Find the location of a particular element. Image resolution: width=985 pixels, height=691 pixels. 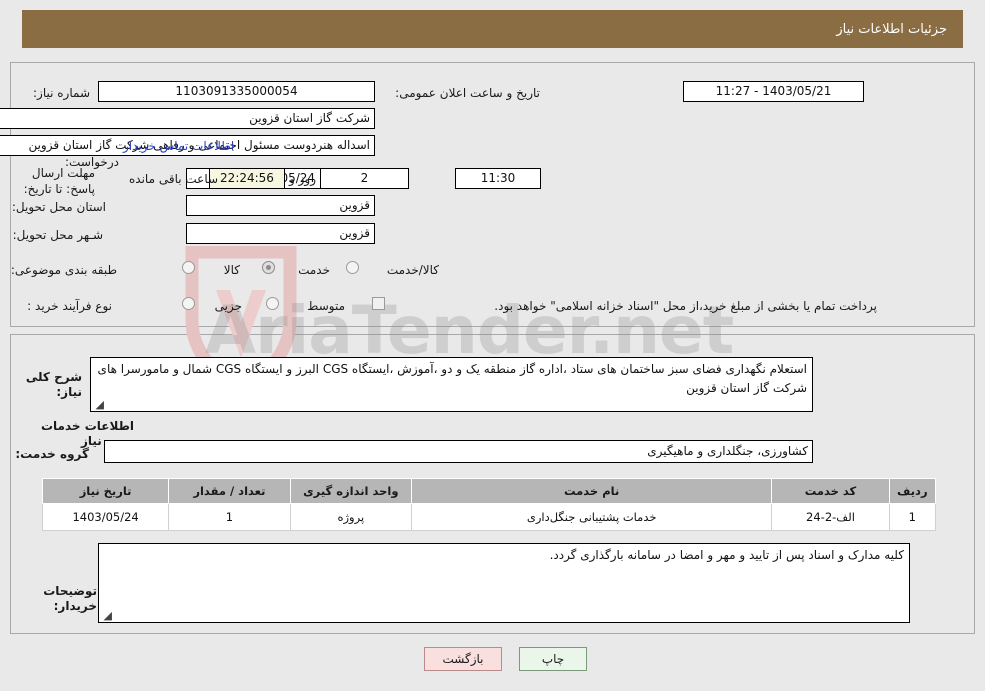

city-label: شـهر محل تحویل: is located at coordinates (57, 235).